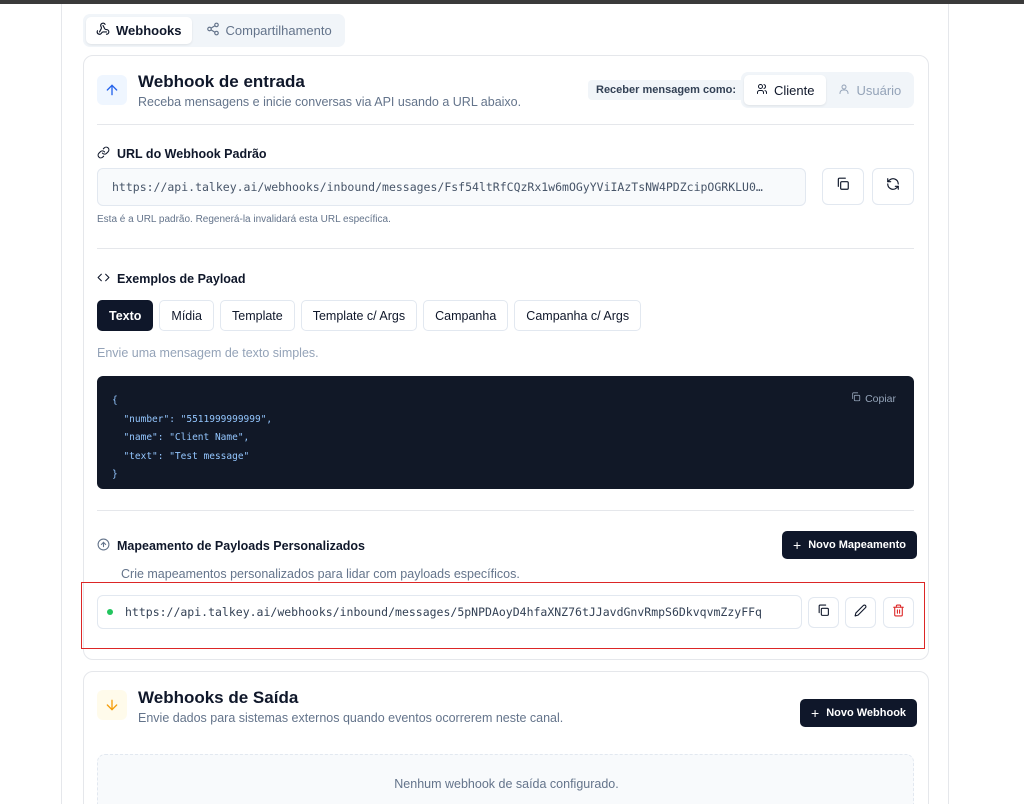 The image size is (1024, 804). What do you see at coordinates (192, 154) in the screenshot?
I see `url-section-label-text: URL do Webhook Padrão` at bounding box center [192, 154].